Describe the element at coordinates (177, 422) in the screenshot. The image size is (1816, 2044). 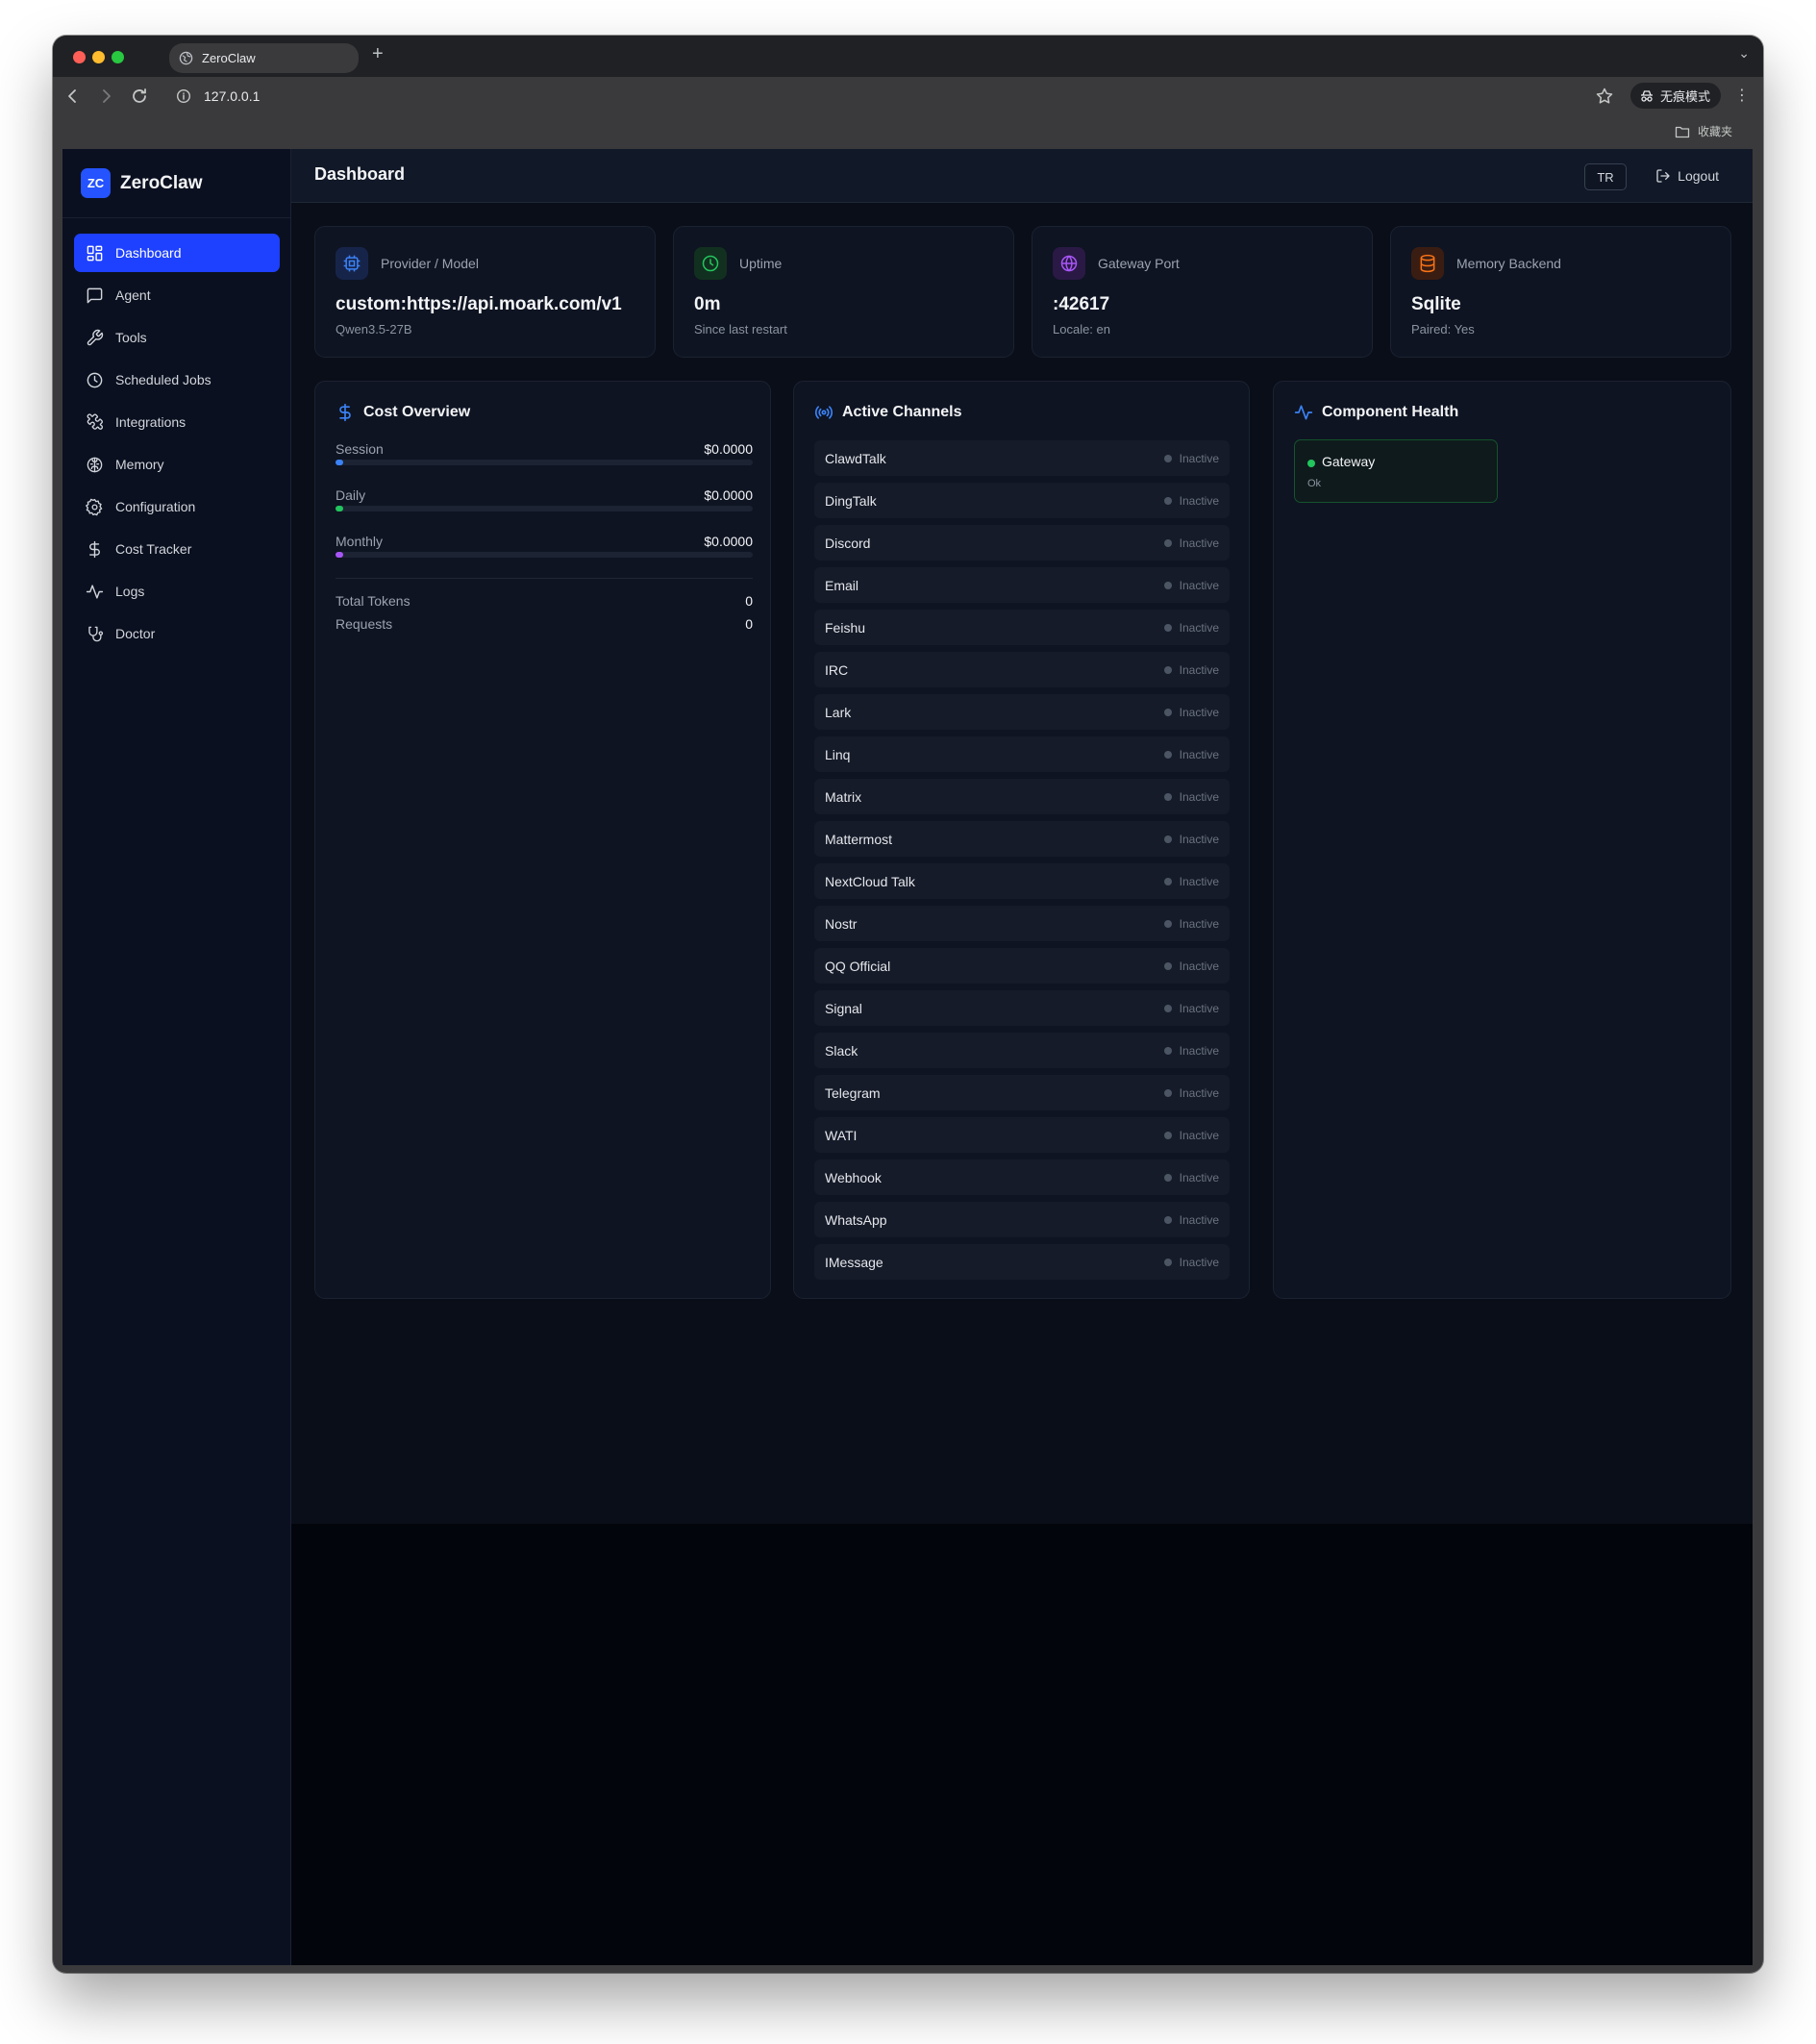
I see `sidebar-item-integrations: Integrations` at that location.